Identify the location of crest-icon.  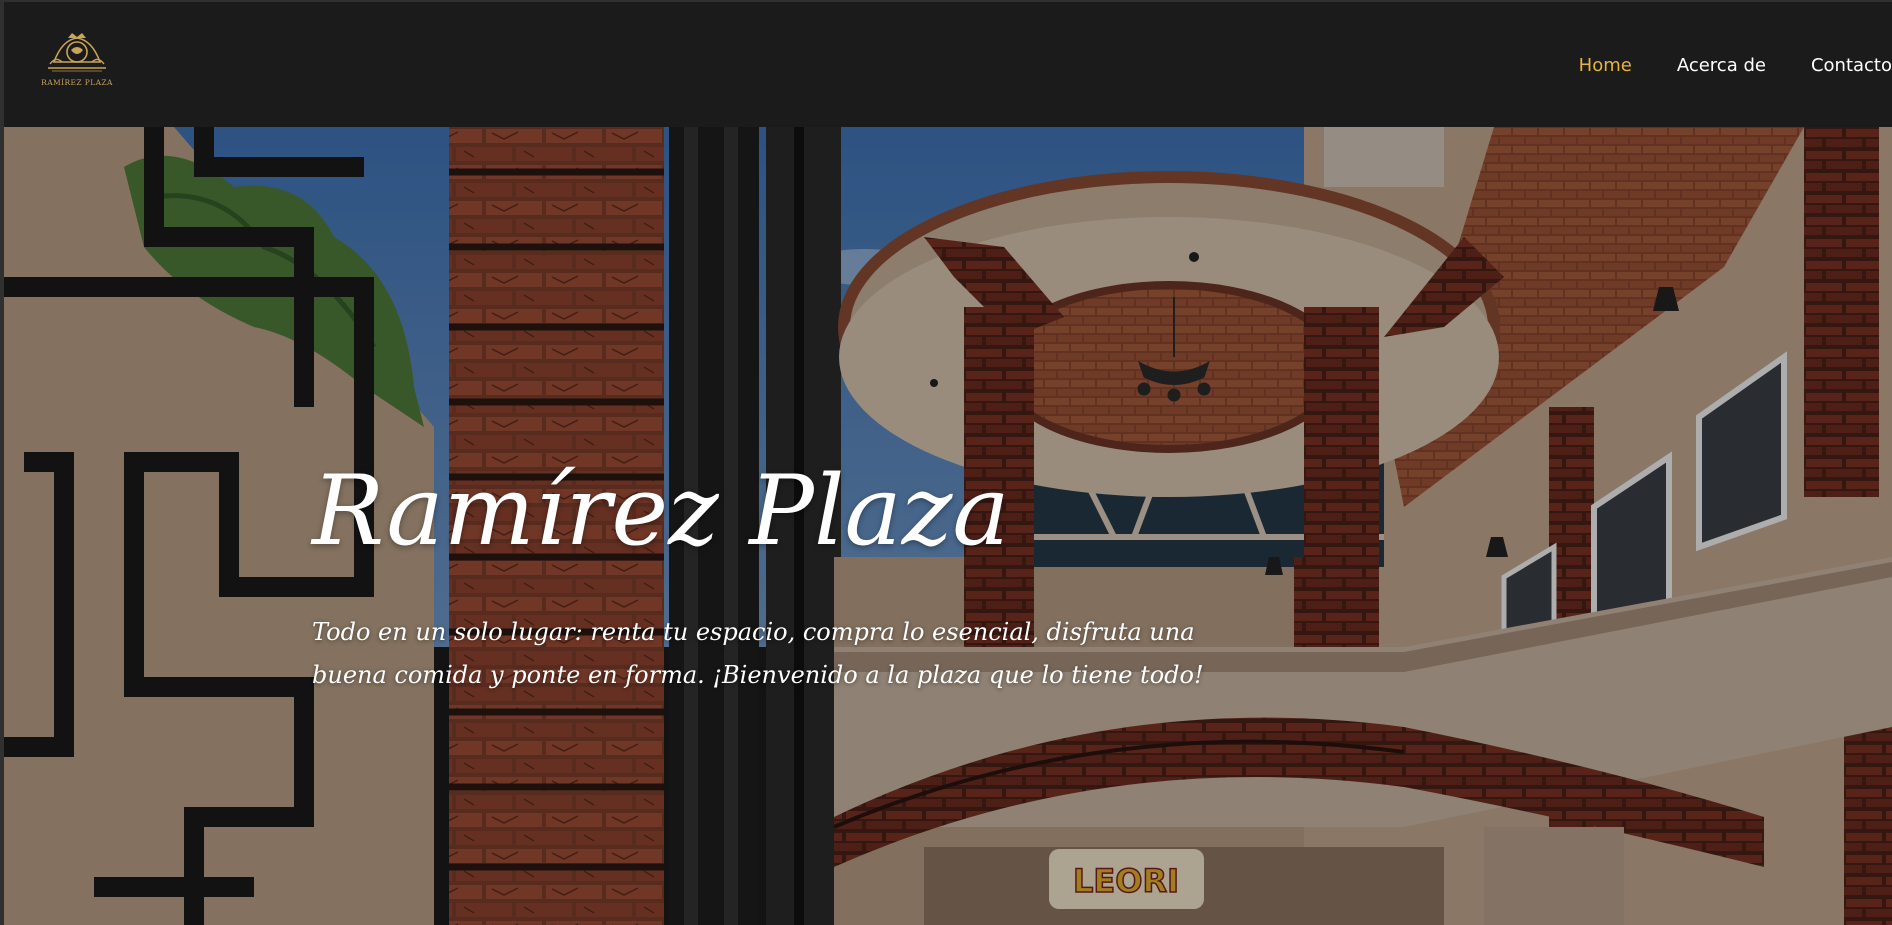
(77, 52).